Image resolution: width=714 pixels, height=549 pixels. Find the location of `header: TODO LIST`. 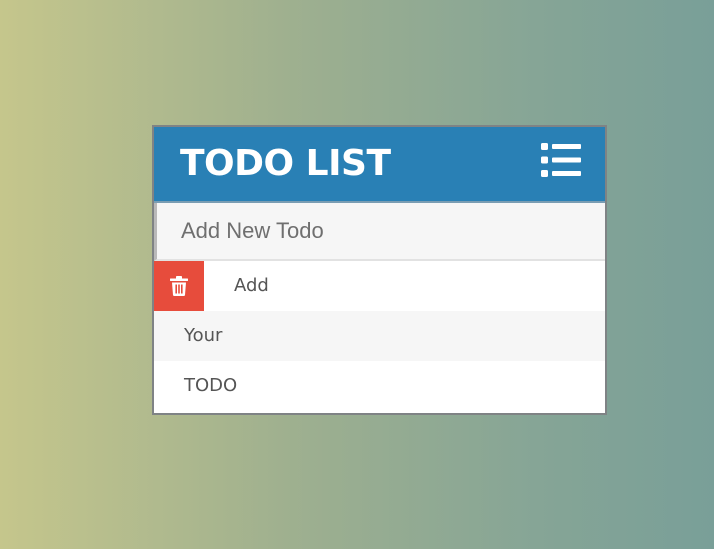

header: TODO LIST is located at coordinates (379, 165).